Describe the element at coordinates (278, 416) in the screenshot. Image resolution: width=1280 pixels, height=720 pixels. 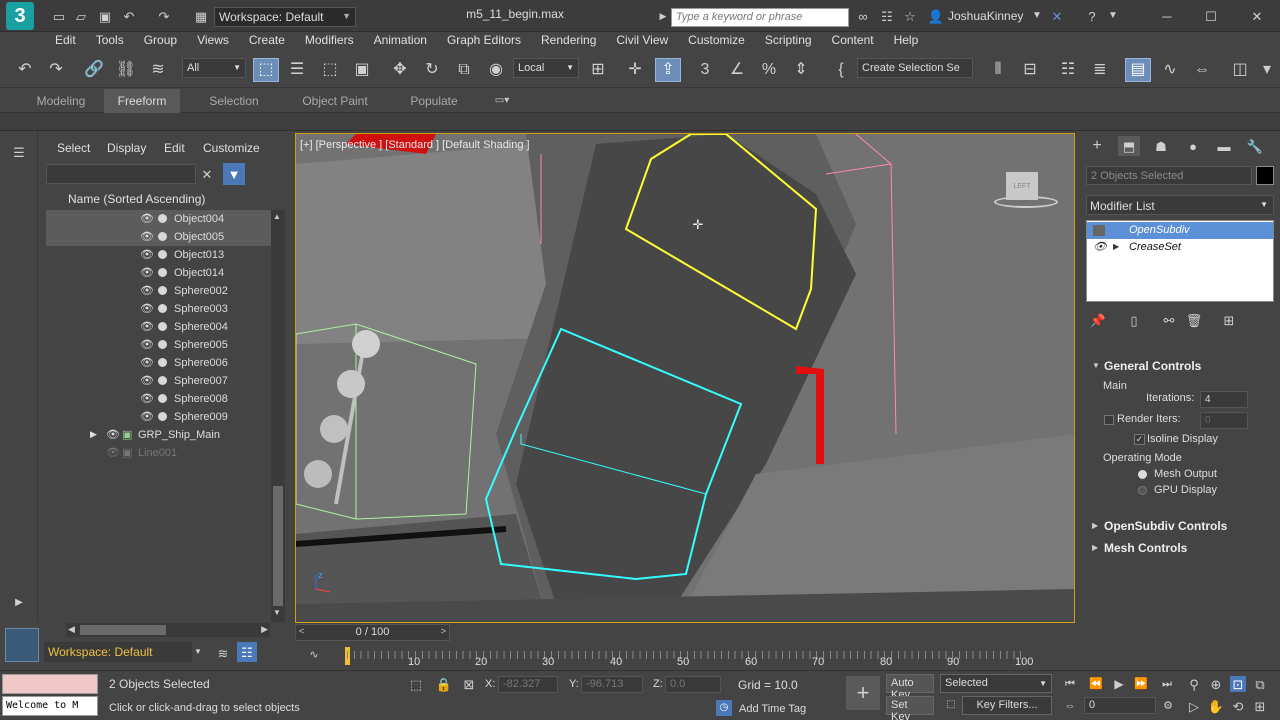
I see `explorer-vertical-scrollbar: ▲ ▼` at that location.